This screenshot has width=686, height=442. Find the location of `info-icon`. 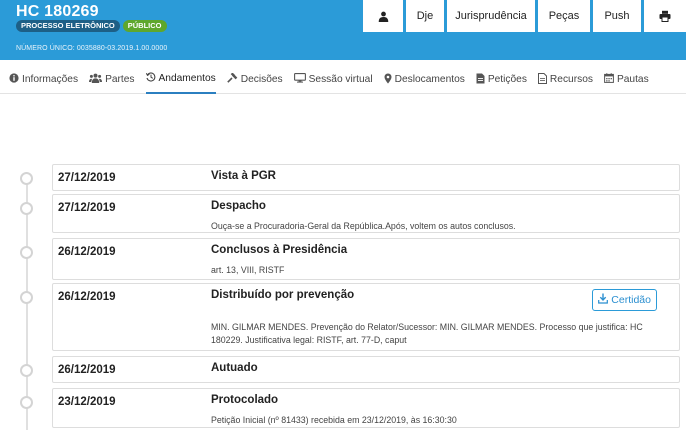

info-icon is located at coordinates (14, 79).